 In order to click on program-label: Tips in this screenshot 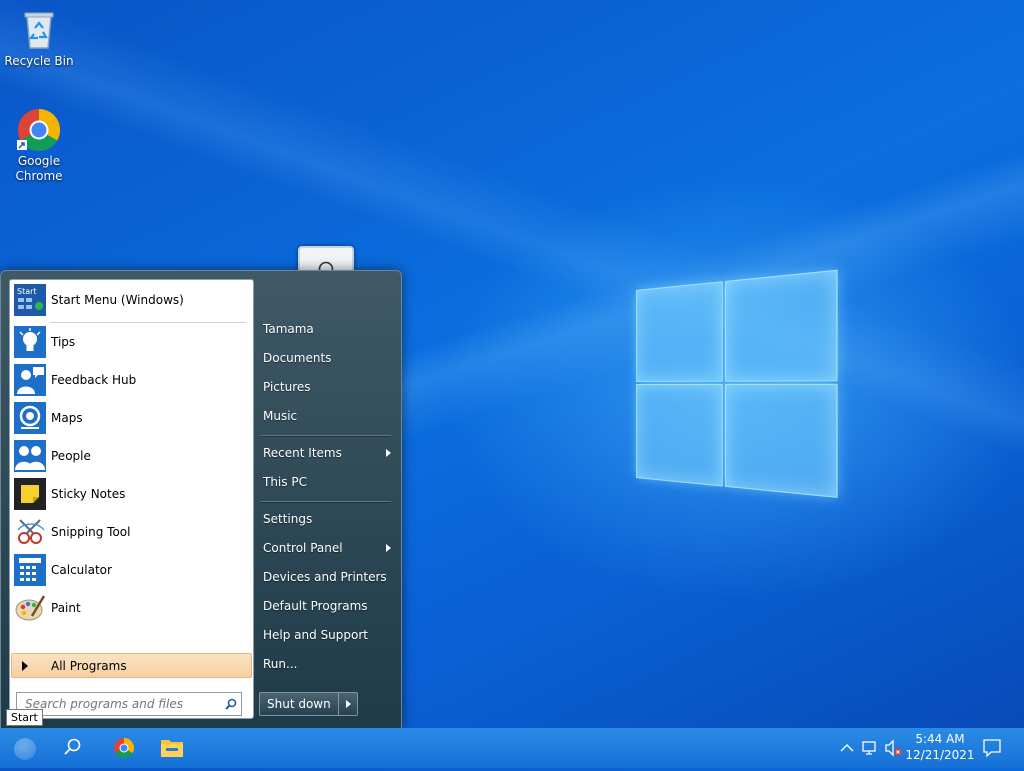, I will do `click(63, 342)`.